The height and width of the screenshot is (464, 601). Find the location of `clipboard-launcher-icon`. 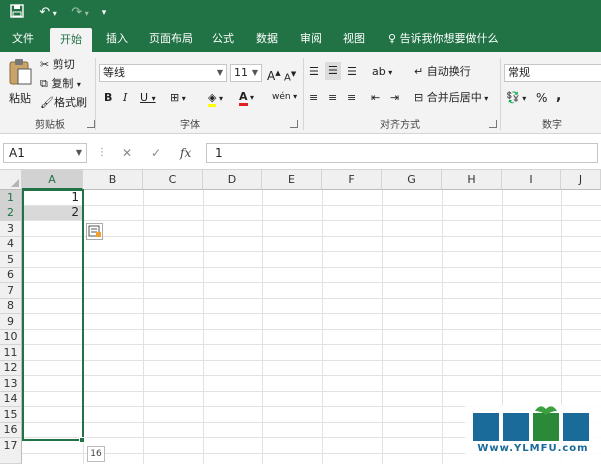

clipboard-launcher-icon is located at coordinates (91, 124).